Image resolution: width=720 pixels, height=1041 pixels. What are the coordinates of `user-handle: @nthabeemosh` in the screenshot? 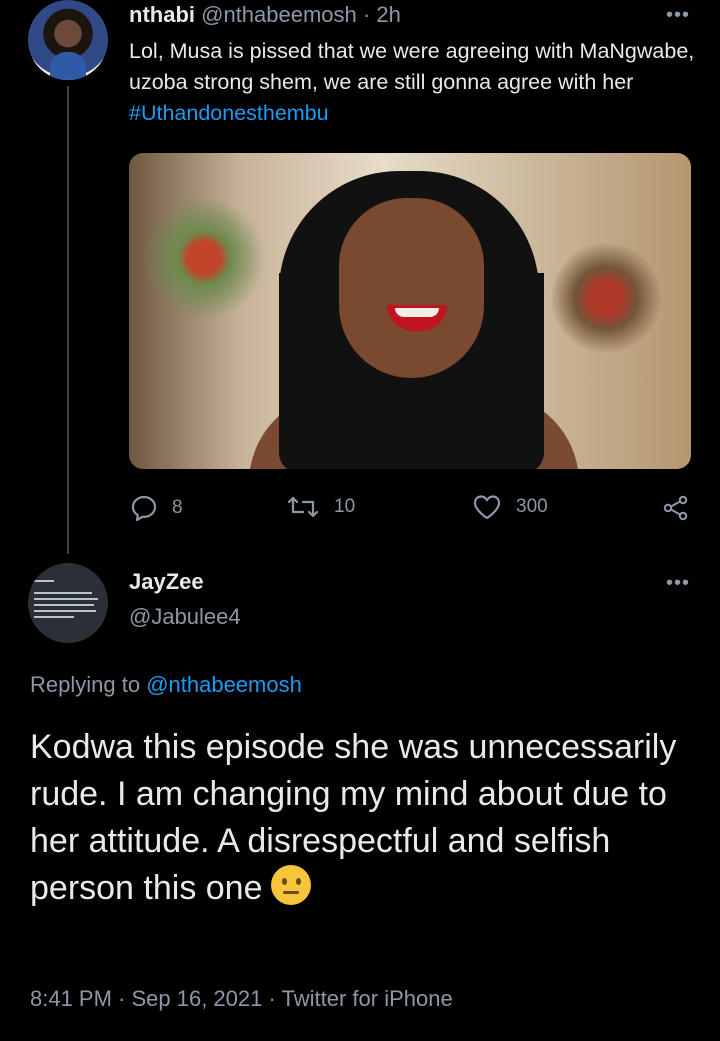 It's located at (279, 14).